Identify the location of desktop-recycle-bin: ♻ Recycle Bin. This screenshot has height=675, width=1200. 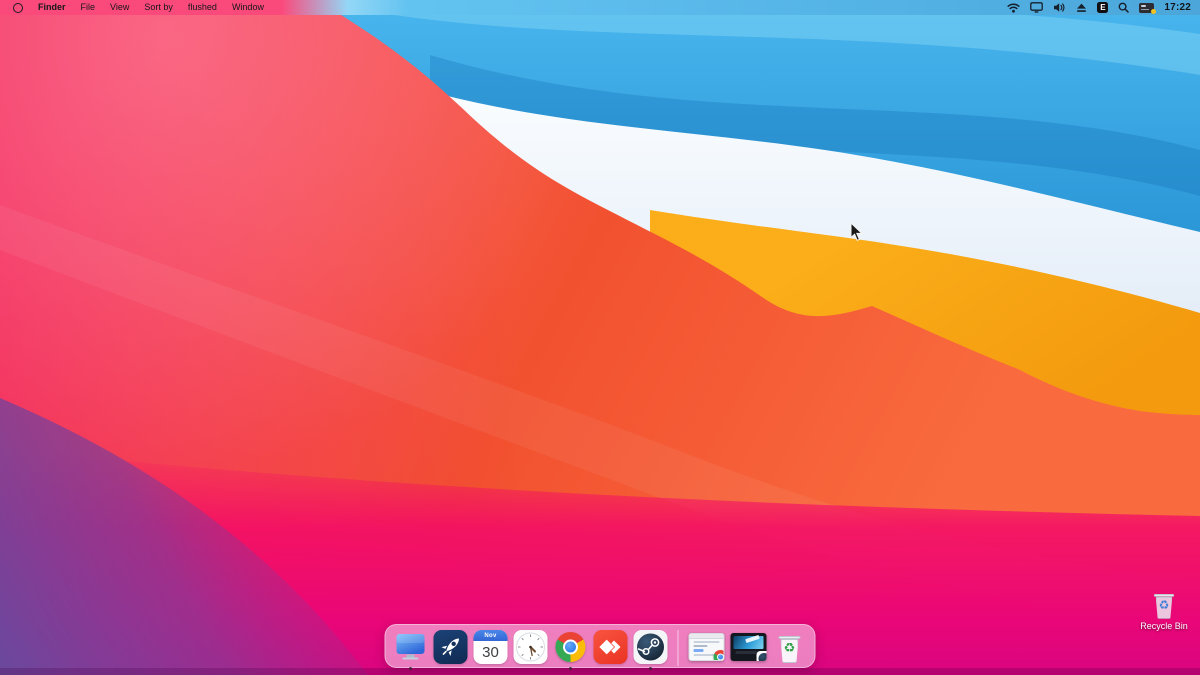
(1164, 611).